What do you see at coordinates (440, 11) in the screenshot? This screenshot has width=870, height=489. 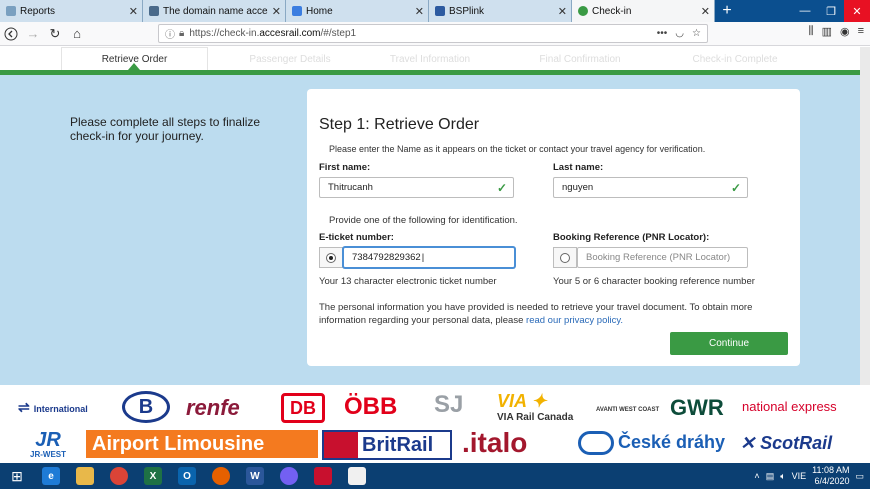 I see `plane-icon` at bounding box center [440, 11].